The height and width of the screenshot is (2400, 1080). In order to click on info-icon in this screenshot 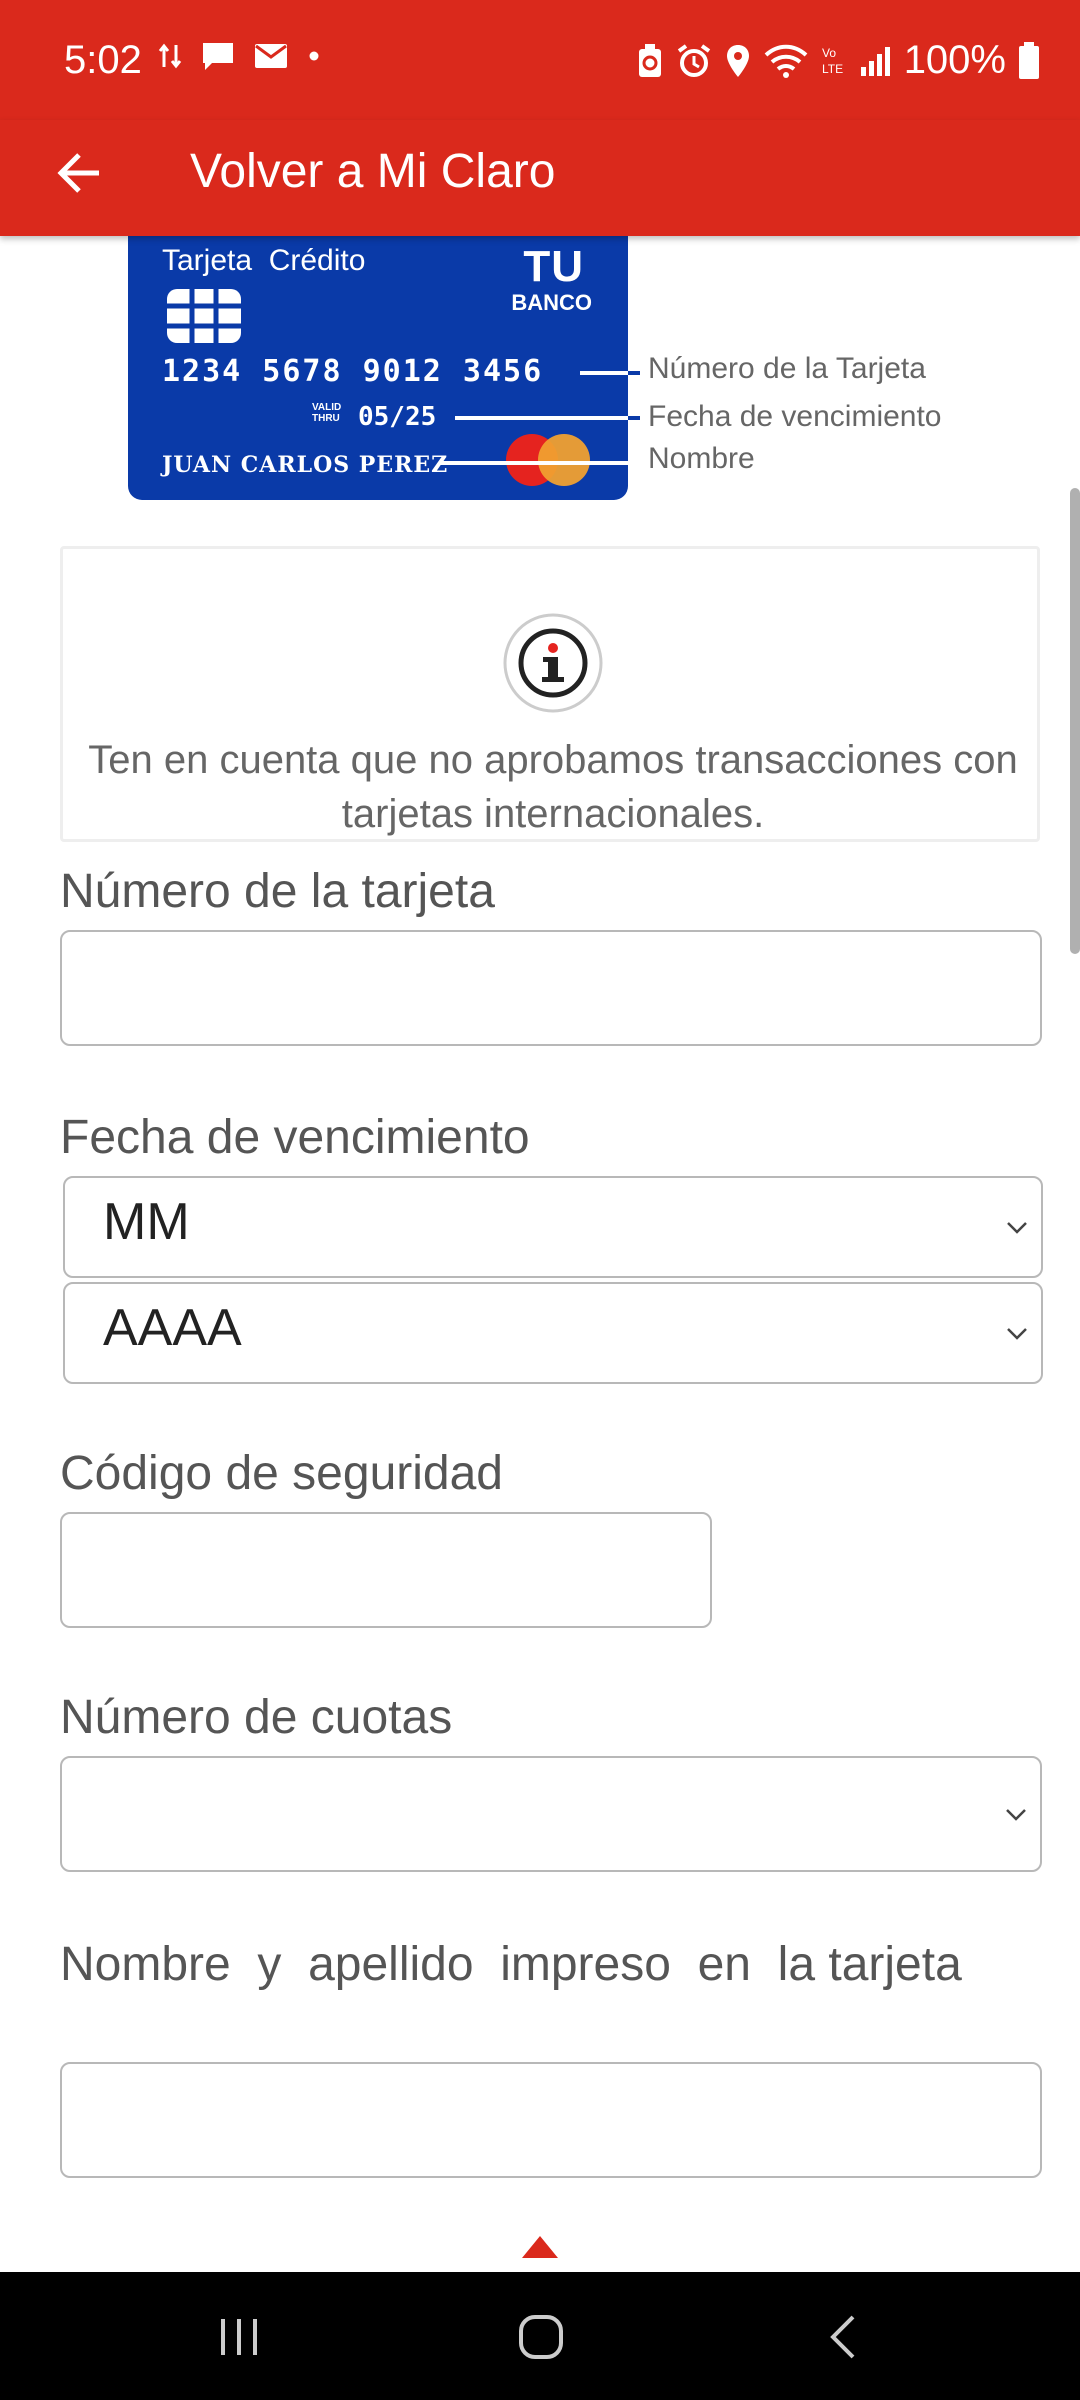, I will do `click(553, 663)`.